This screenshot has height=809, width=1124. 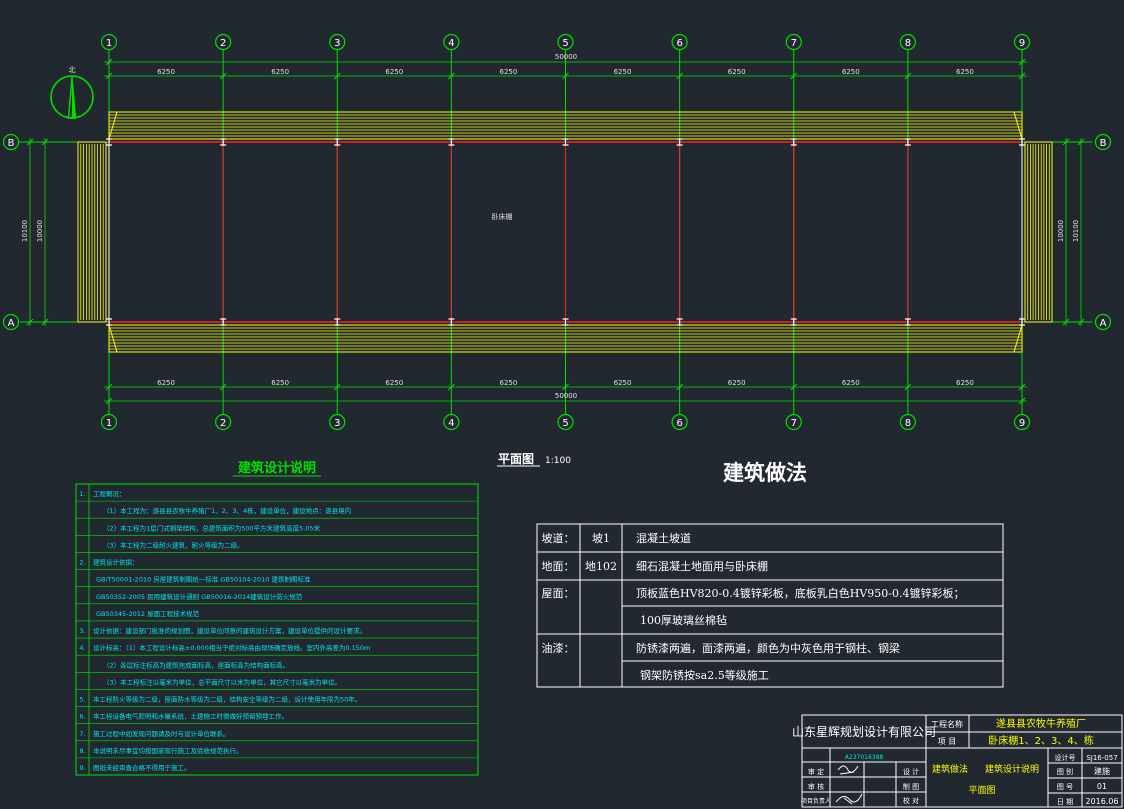 I want to click on notes-row-text: 建筑设计依据：, so click(x=116, y=562).